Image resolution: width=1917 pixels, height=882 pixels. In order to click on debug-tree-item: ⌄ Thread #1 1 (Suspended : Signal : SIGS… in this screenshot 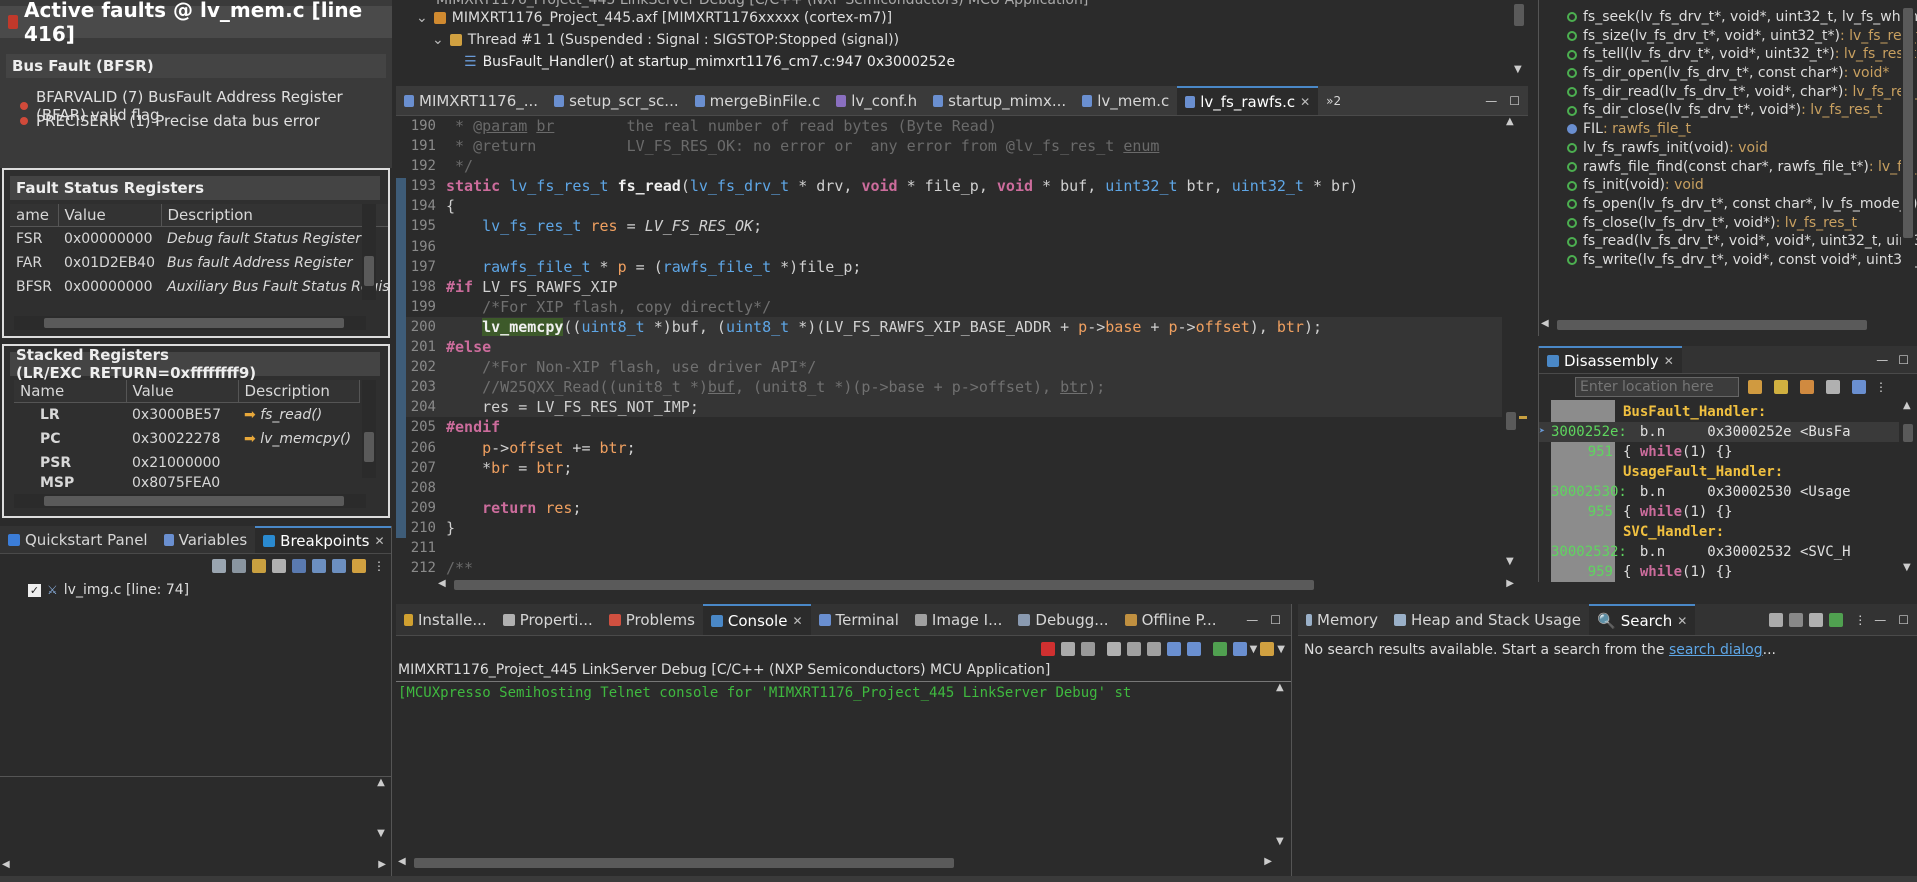, I will do `click(665, 40)`.